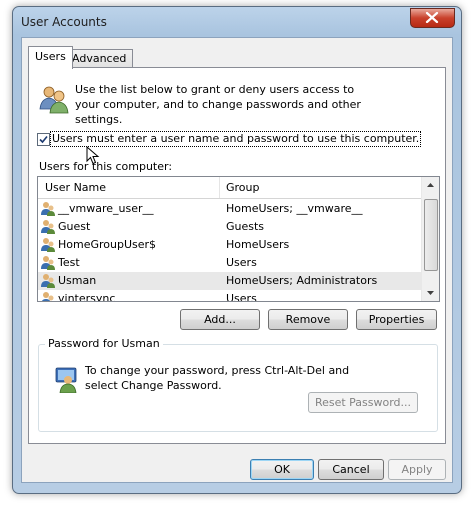 This screenshot has height=510, width=474. Describe the element at coordinates (431, 235) in the screenshot. I see `scrollbar-thumb` at that location.